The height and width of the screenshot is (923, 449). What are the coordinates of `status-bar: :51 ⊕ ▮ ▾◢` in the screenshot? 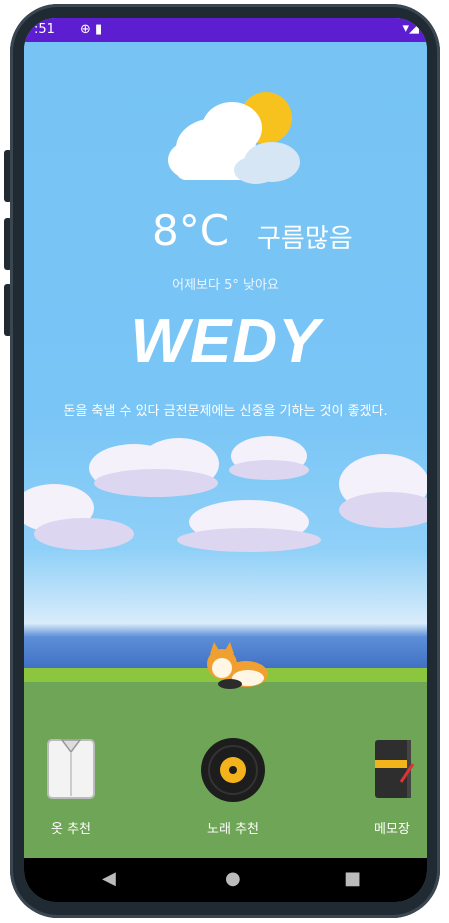 It's located at (225, 30).